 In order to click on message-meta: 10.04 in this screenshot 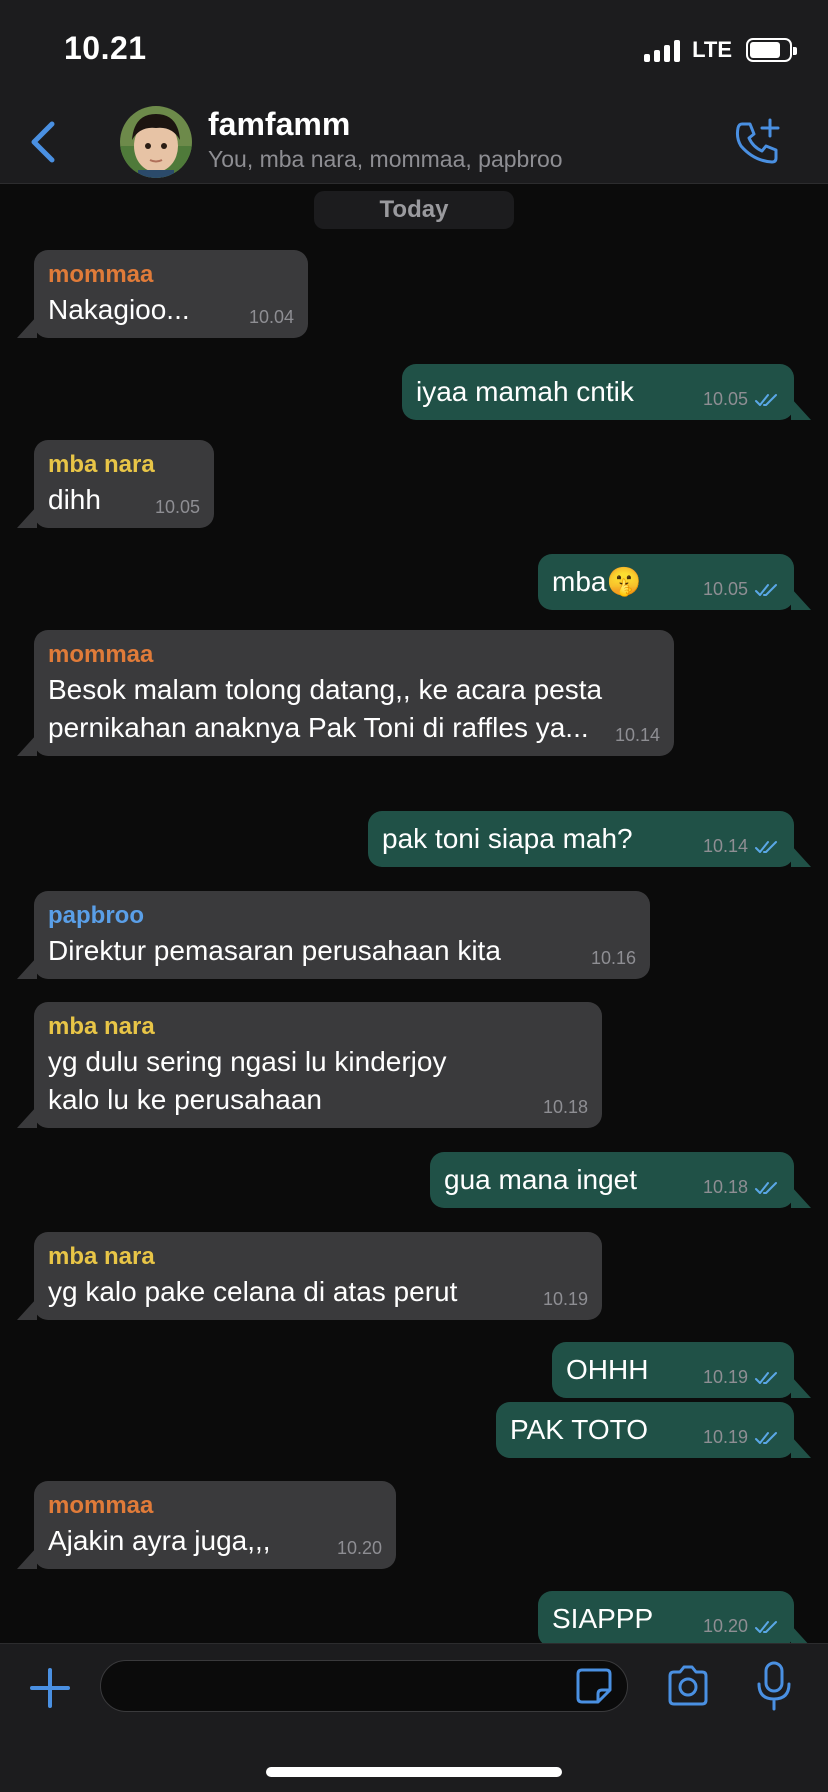, I will do `click(271, 317)`.